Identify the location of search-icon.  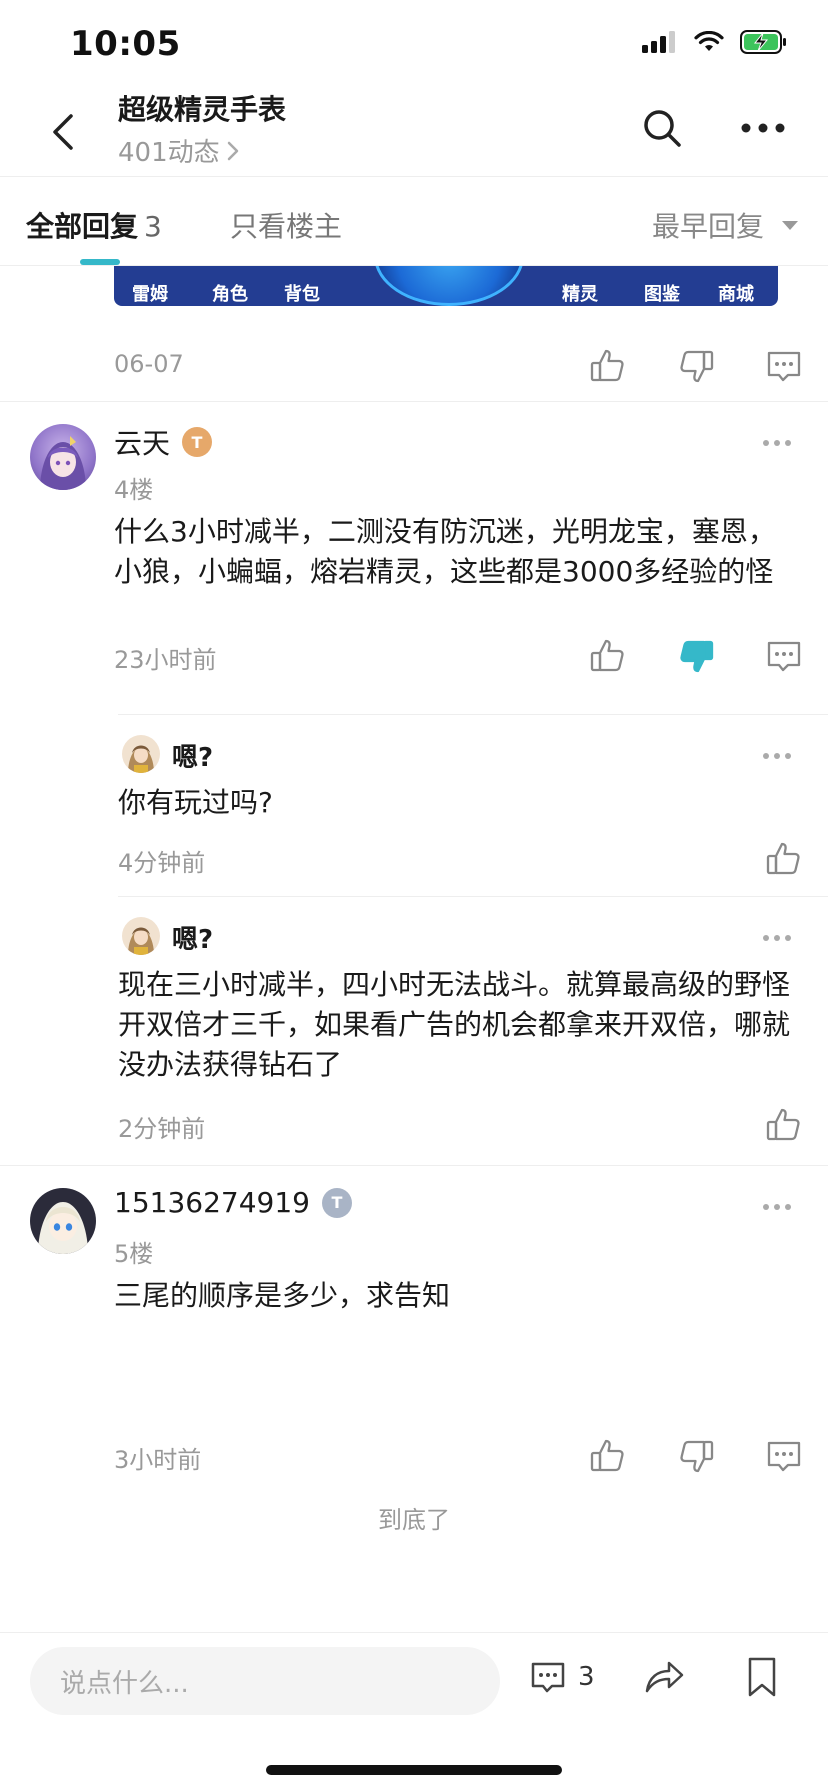
(662, 128).